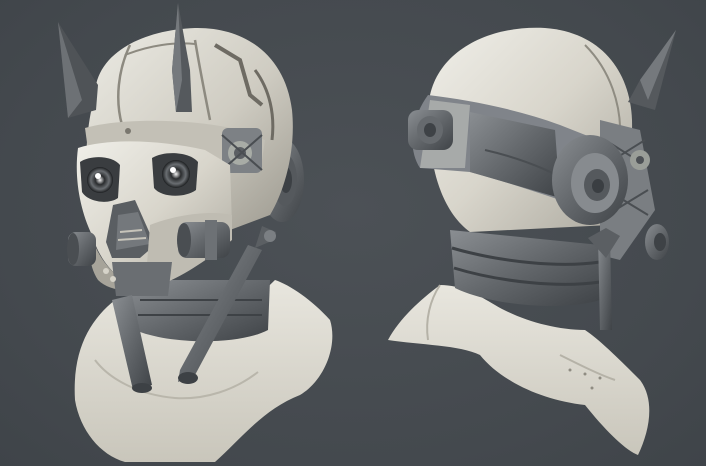 This screenshot has height=466, width=706. Describe the element at coordinates (525, 268) in the screenshot. I see `neck-rings-right` at that location.